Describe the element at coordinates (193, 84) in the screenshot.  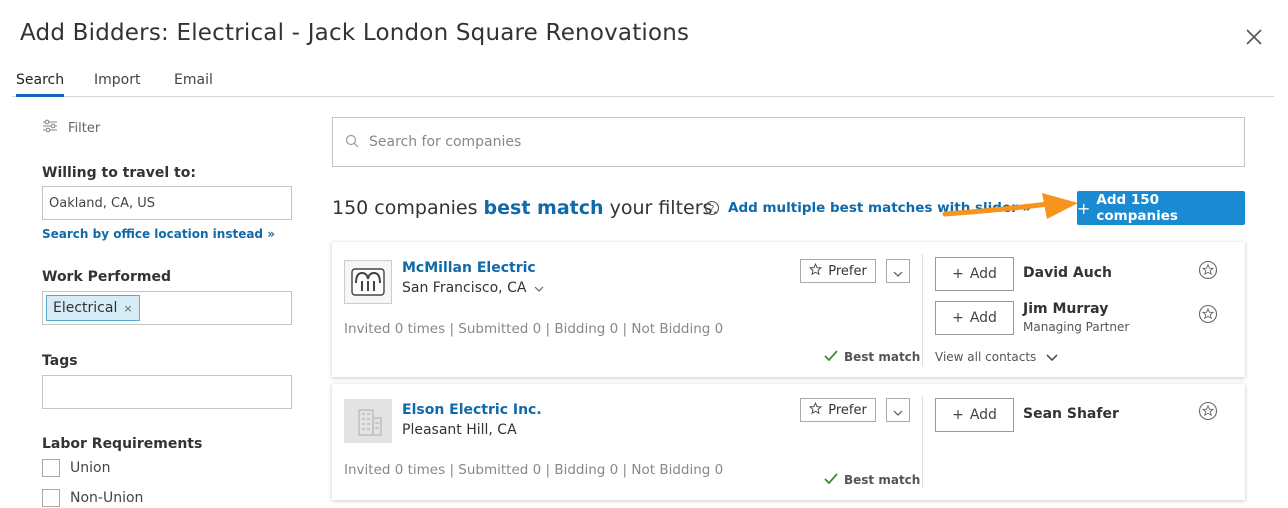
I see `tab-email: Email` at that location.